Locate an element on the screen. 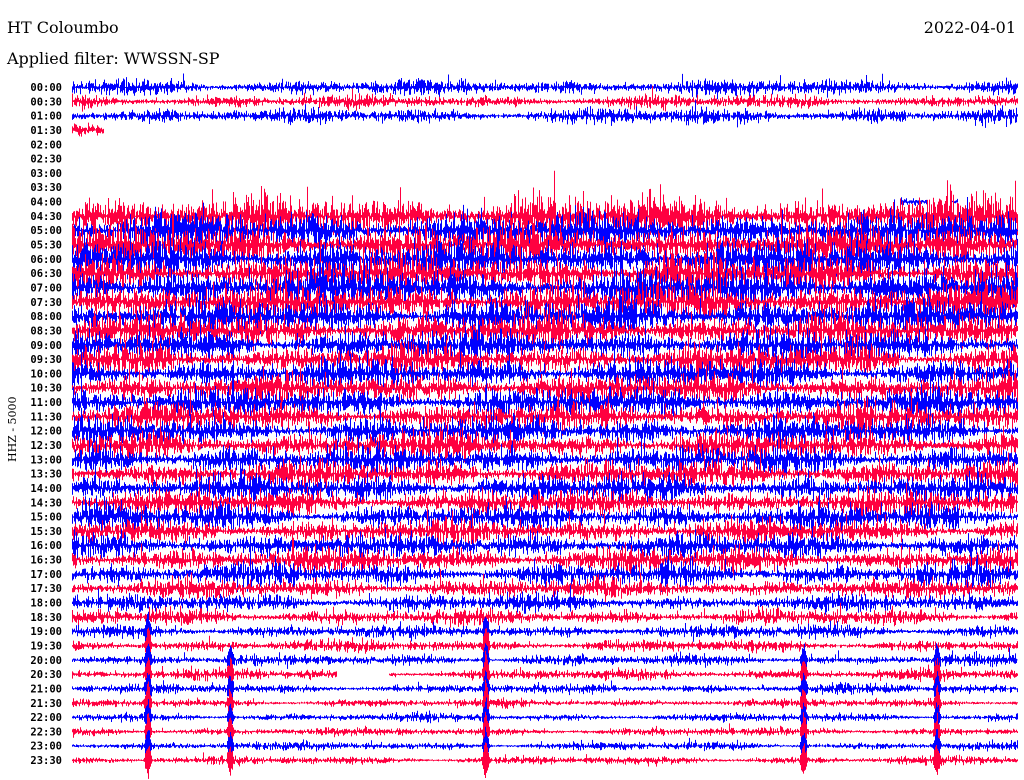  time-label: 03:30 is located at coordinates (46, 188).